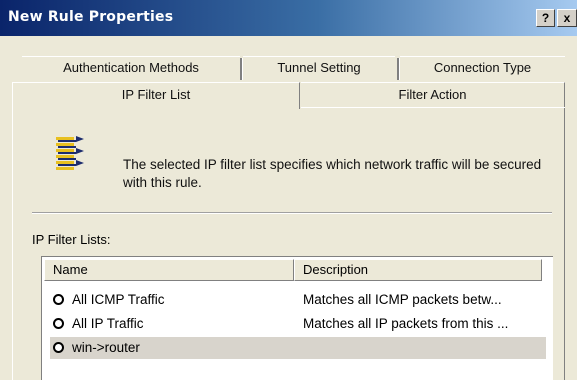 Image resolution: width=577 pixels, height=380 pixels. Describe the element at coordinates (73, 154) in the screenshot. I see `filter-list-icon` at that location.